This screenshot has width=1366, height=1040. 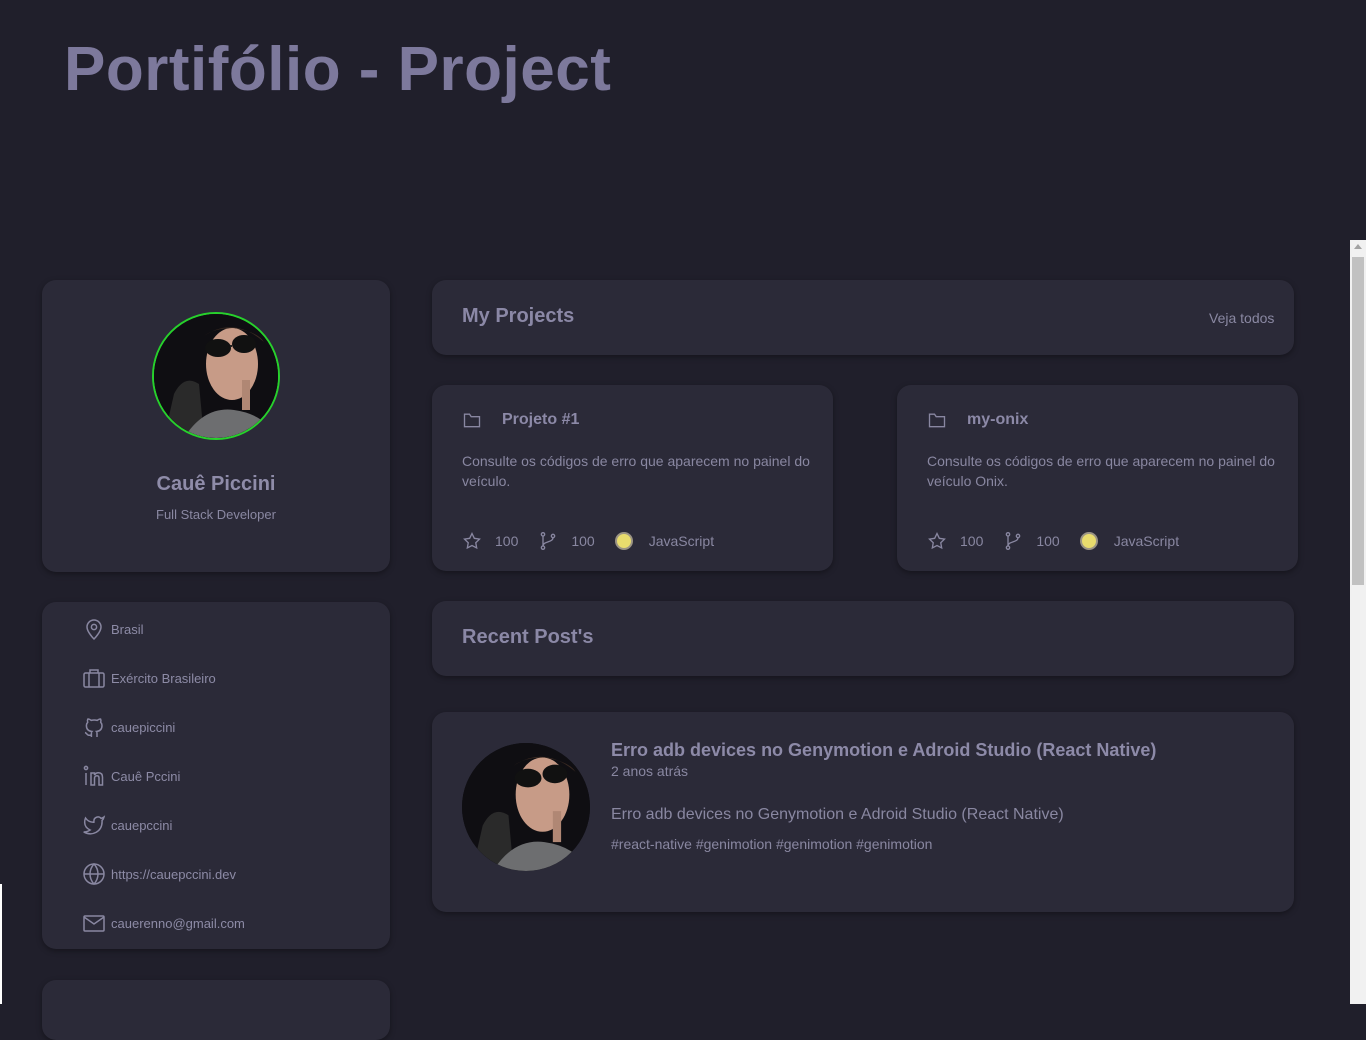 I want to click on globe-icon, so click(x=94, y=874).